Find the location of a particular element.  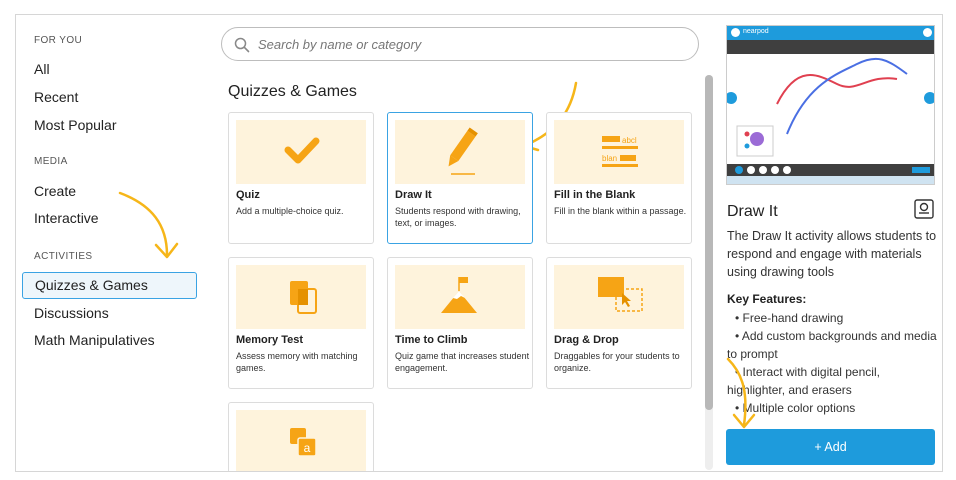

section-header-media: MEDIA is located at coordinates (51, 161).